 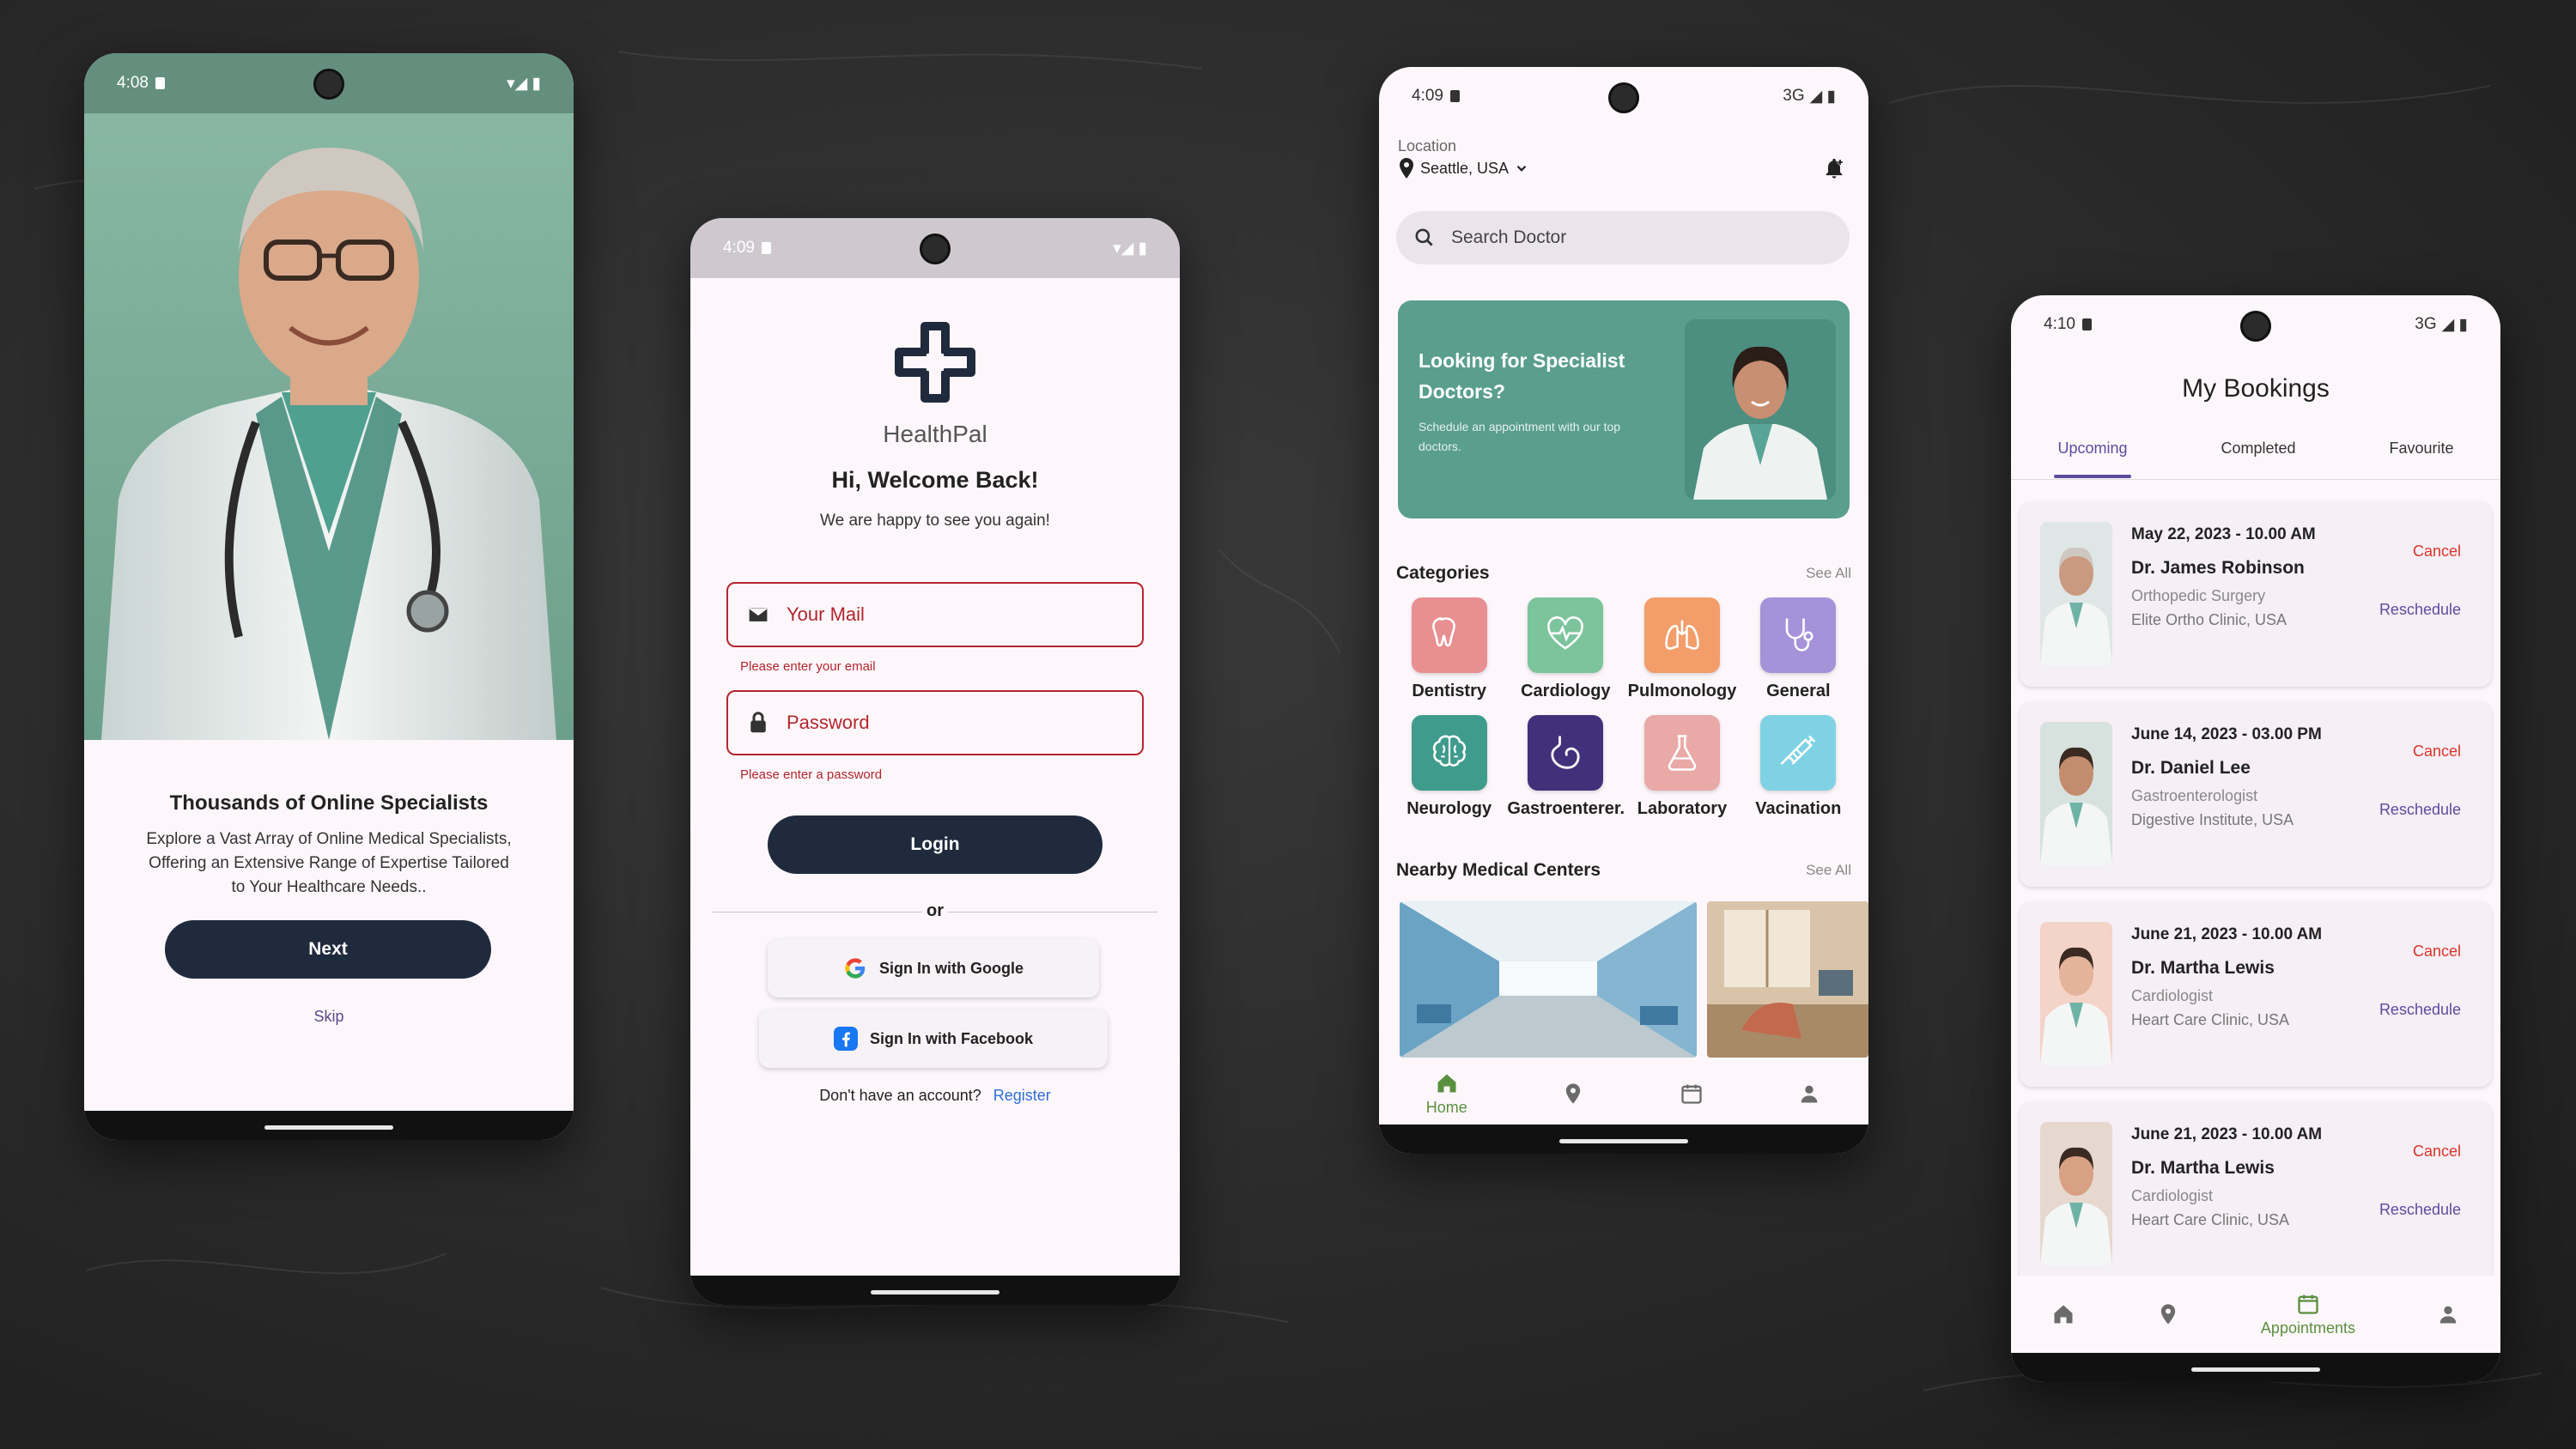 I want to click on tab-appointments: Appointments, so click(x=2308, y=1314).